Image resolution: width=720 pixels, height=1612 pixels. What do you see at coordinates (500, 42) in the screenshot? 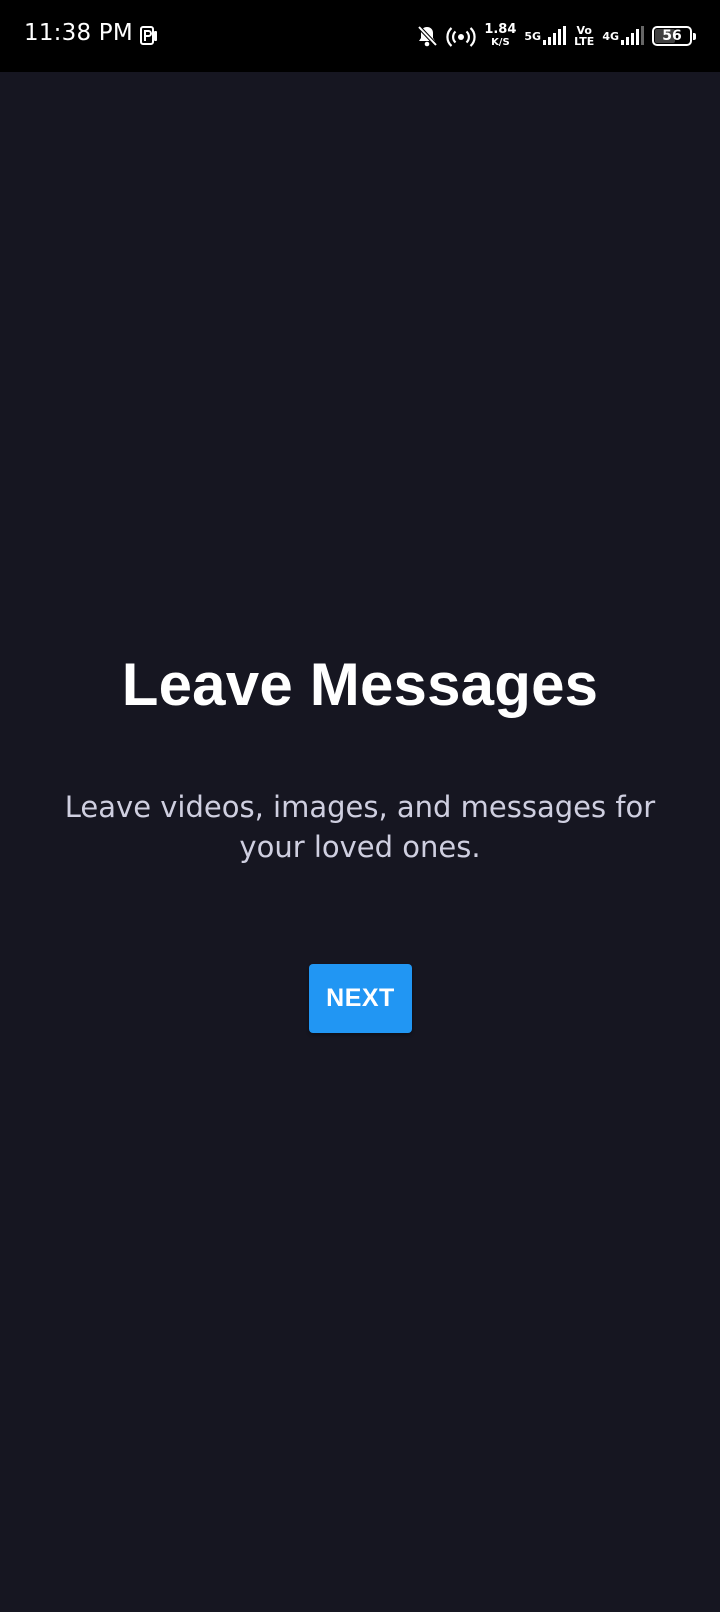
I see `network-speed-unit: K/S` at bounding box center [500, 42].